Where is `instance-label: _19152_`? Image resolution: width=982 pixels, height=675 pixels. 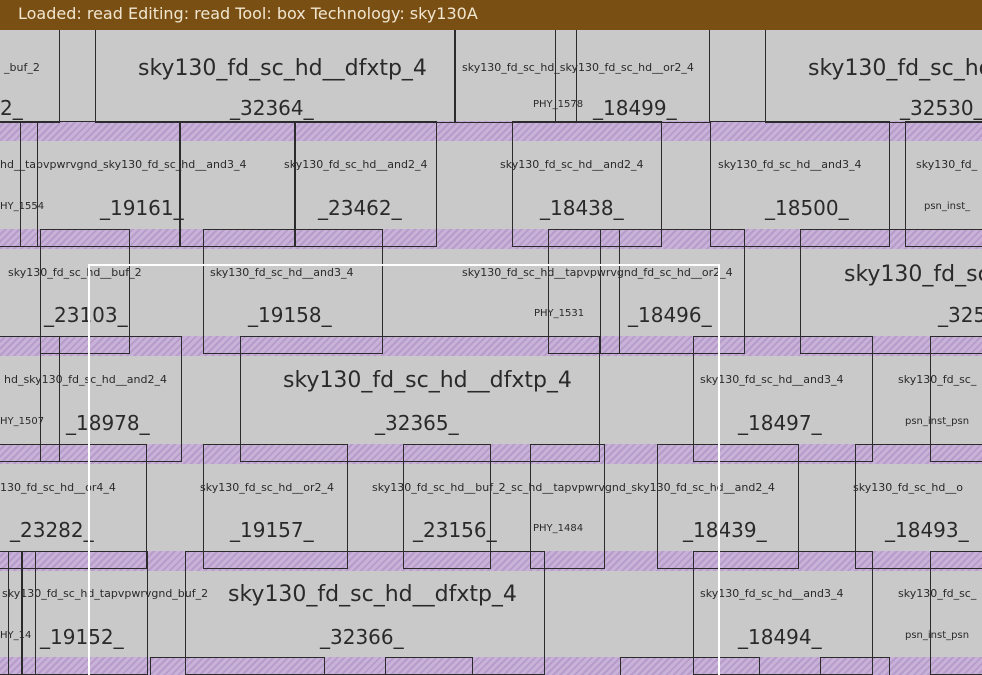 instance-label: _19152_ is located at coordinates (82, 637).